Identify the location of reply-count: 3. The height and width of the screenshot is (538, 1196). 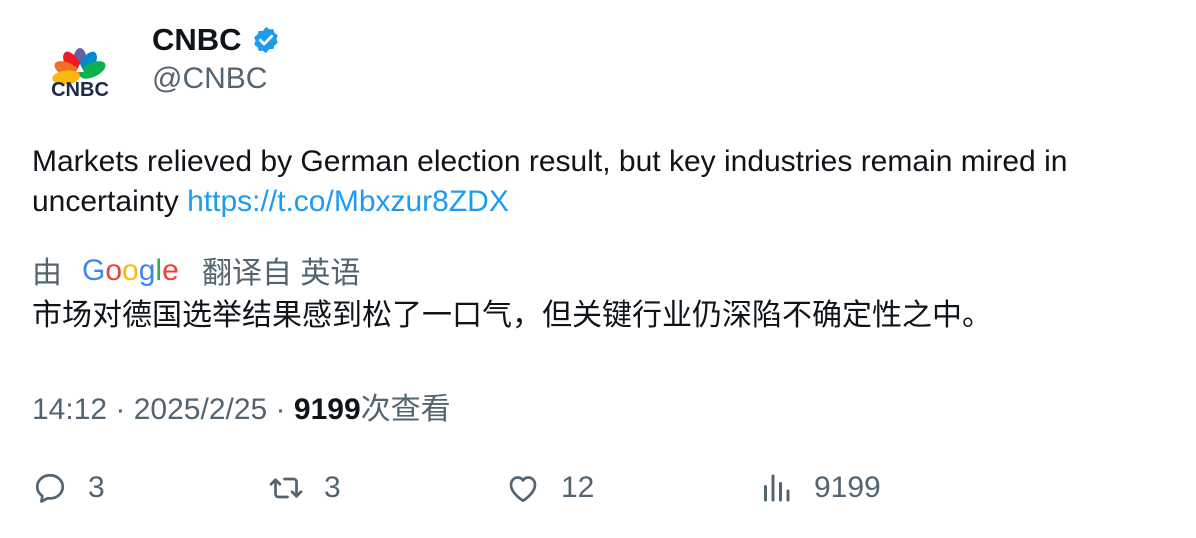
(96, 487).